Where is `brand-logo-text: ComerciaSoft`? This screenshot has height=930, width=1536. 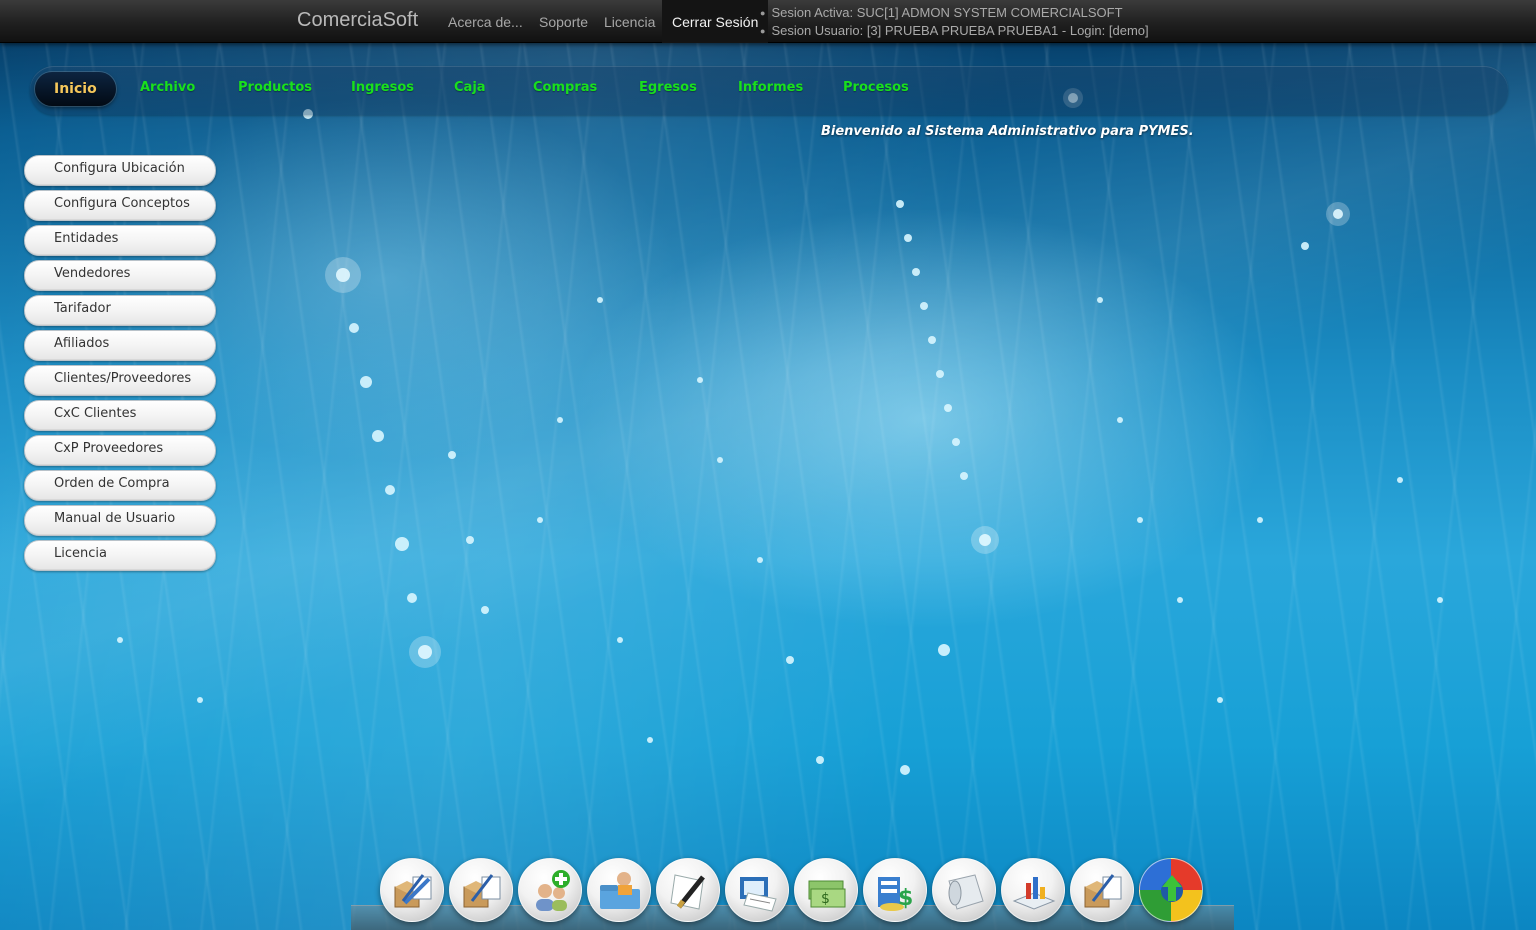 brand-logo-text: ComerciaSoft is located at coordinates (357, 20).